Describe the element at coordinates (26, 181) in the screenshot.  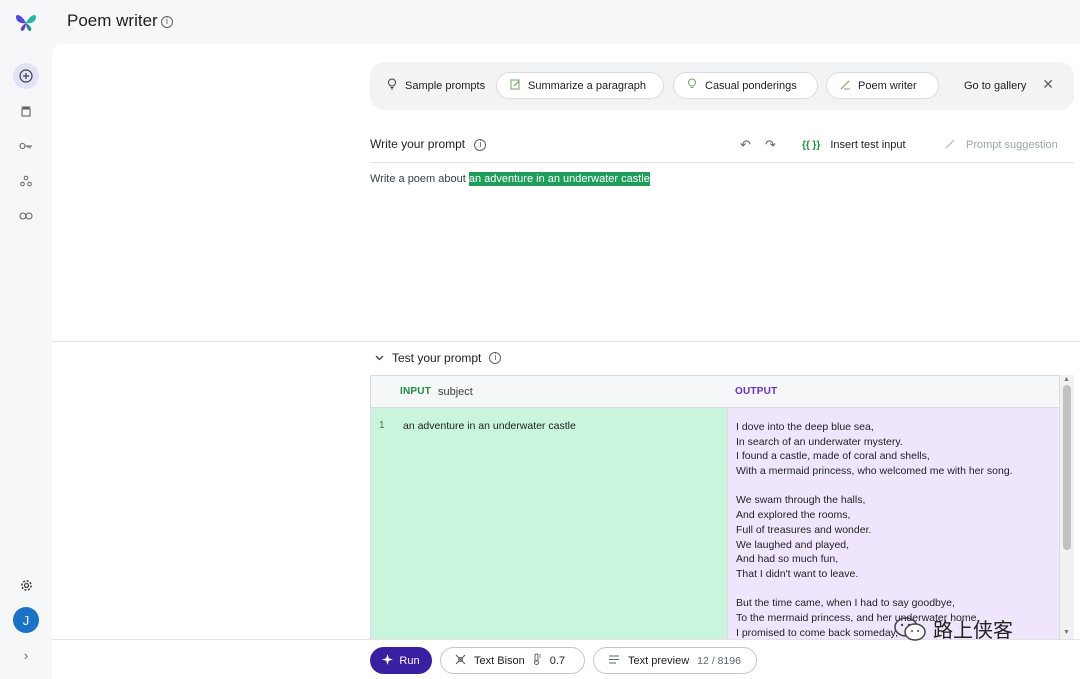
I see `share-icon` at that location.